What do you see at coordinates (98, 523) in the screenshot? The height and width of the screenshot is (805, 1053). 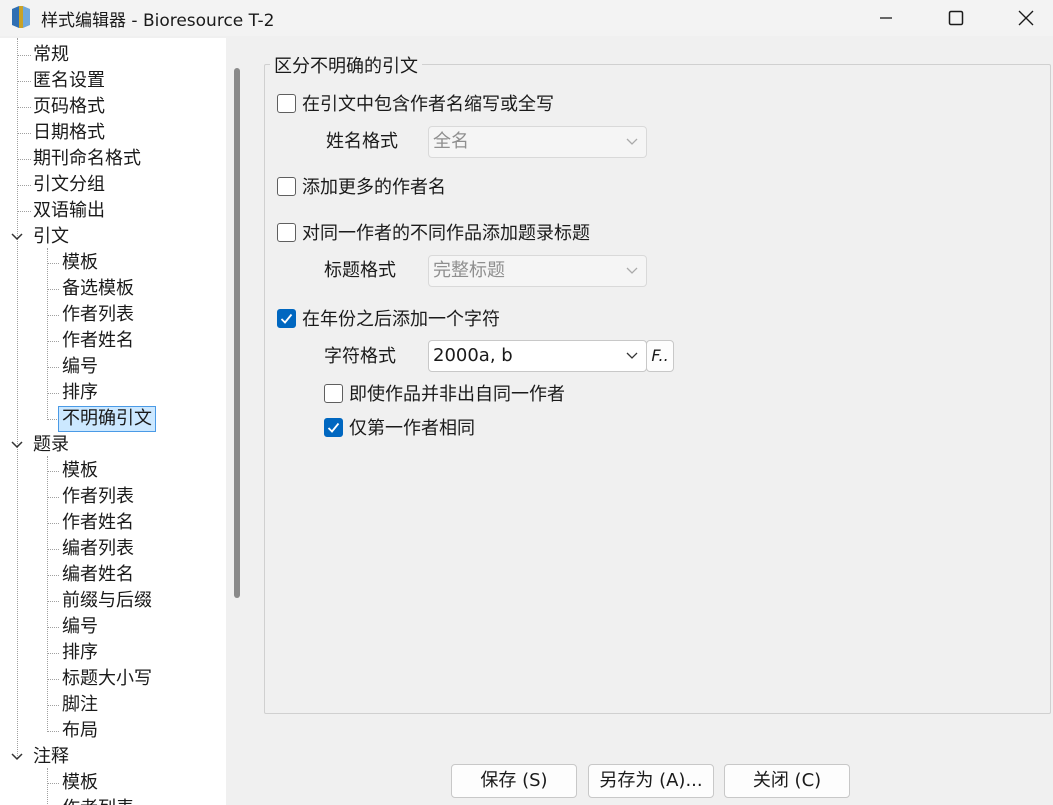 I see `tree-item-bib-author-name: 作者姓名` at bounding box center [98, 523].